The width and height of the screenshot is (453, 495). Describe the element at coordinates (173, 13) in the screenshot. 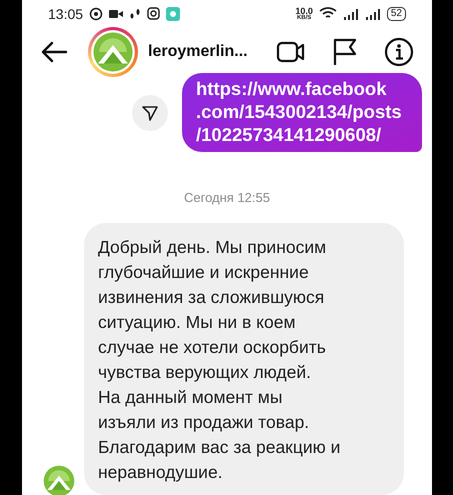

I see `app-icon` at that location.